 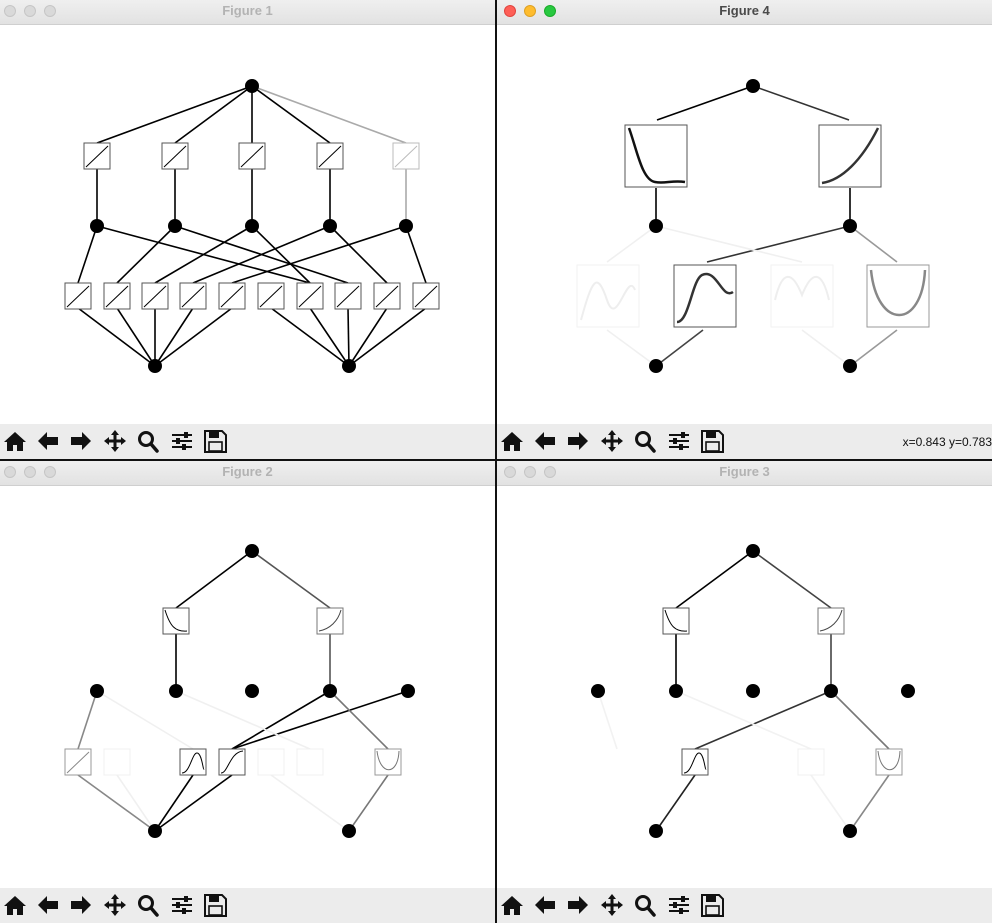 I want to click on window-divider-vertical, so click(x=496, y=461).